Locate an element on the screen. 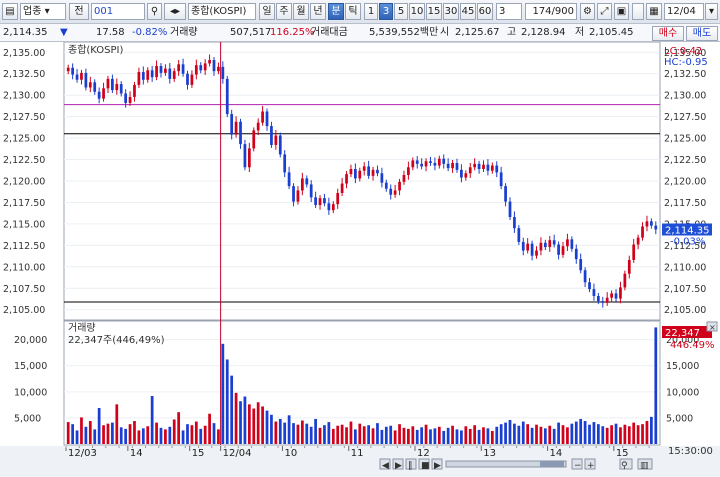  price-tick-left: 2,120.00 is located at coordinates (24, 182).